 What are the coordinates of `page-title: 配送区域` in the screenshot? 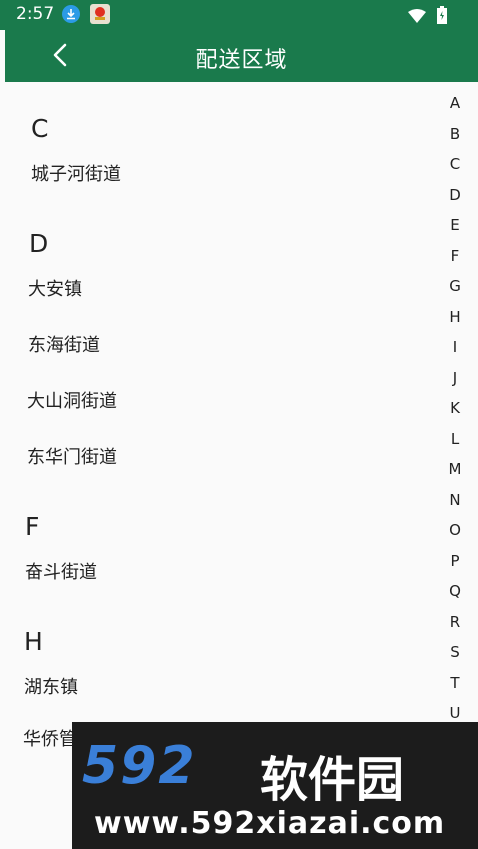 It's located at (241, 60).